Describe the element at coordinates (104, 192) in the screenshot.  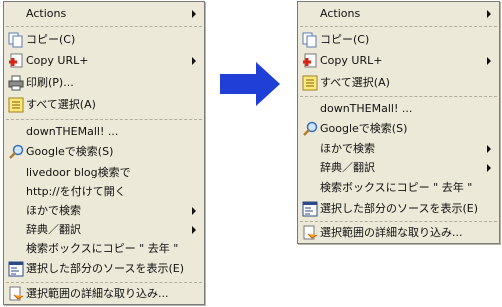
I see `menu-item-open-http: http://を付けて開く` at that location.